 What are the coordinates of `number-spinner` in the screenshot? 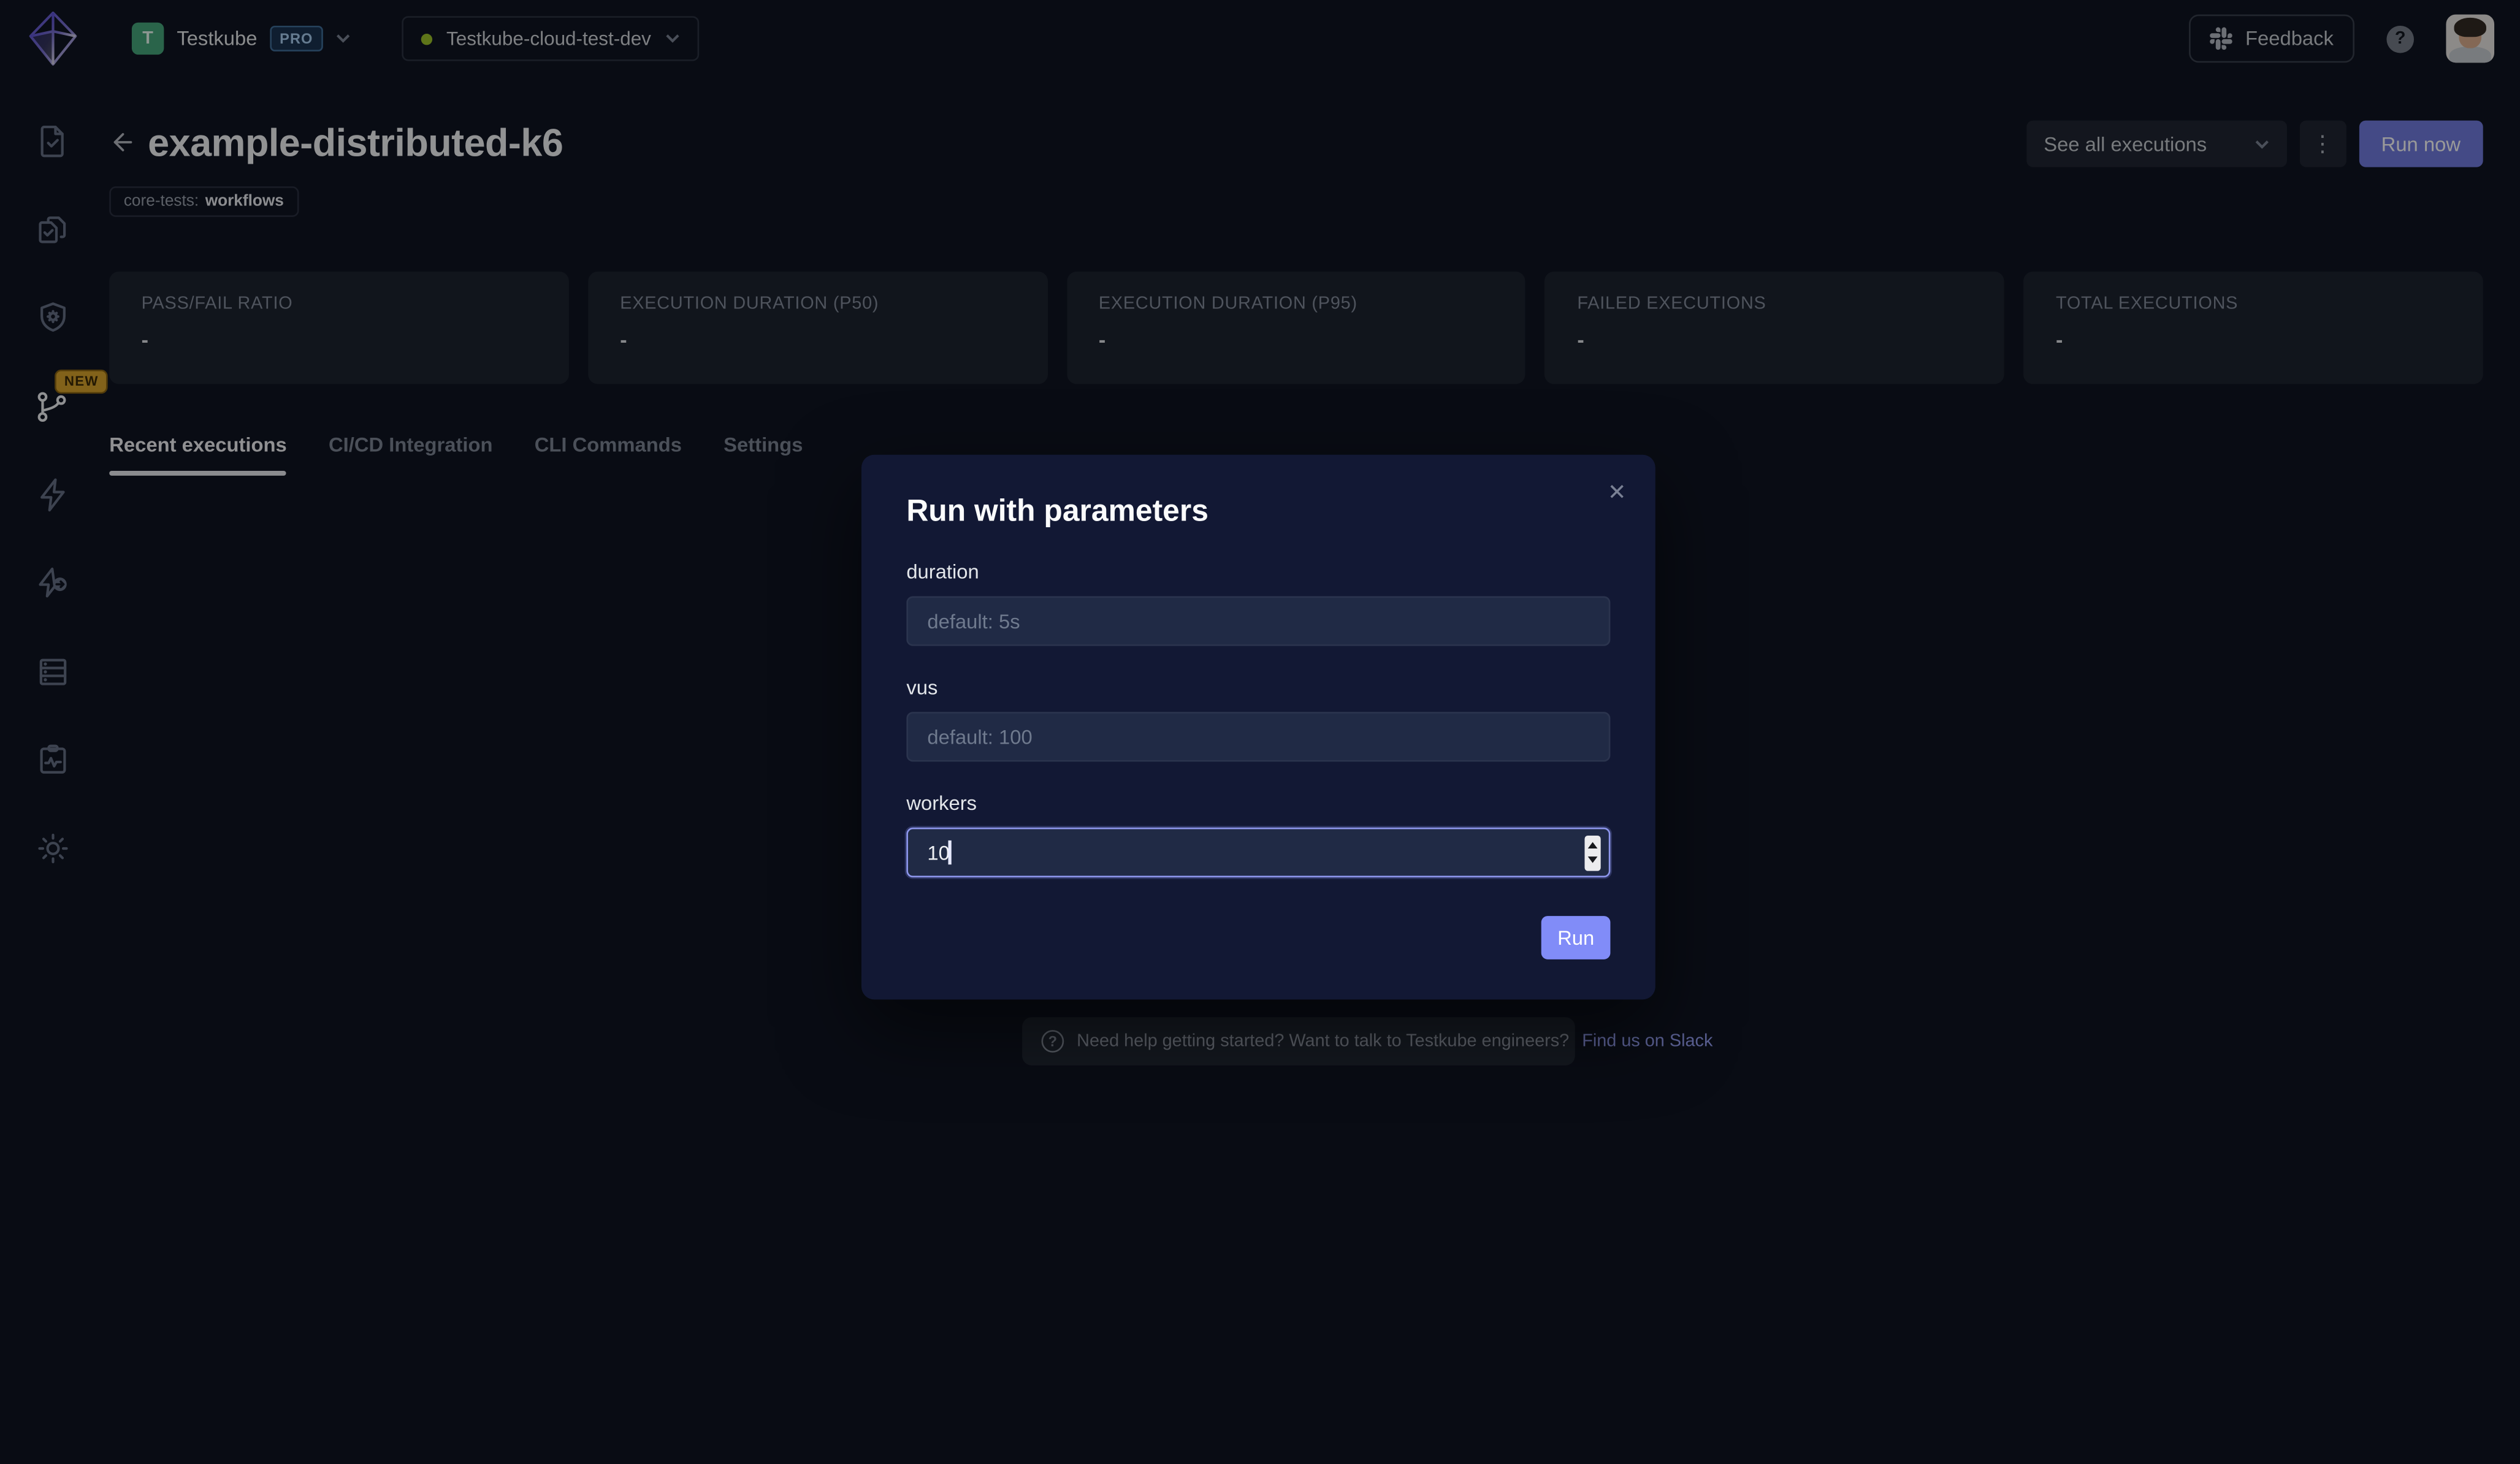 It's located at (1592, 852).